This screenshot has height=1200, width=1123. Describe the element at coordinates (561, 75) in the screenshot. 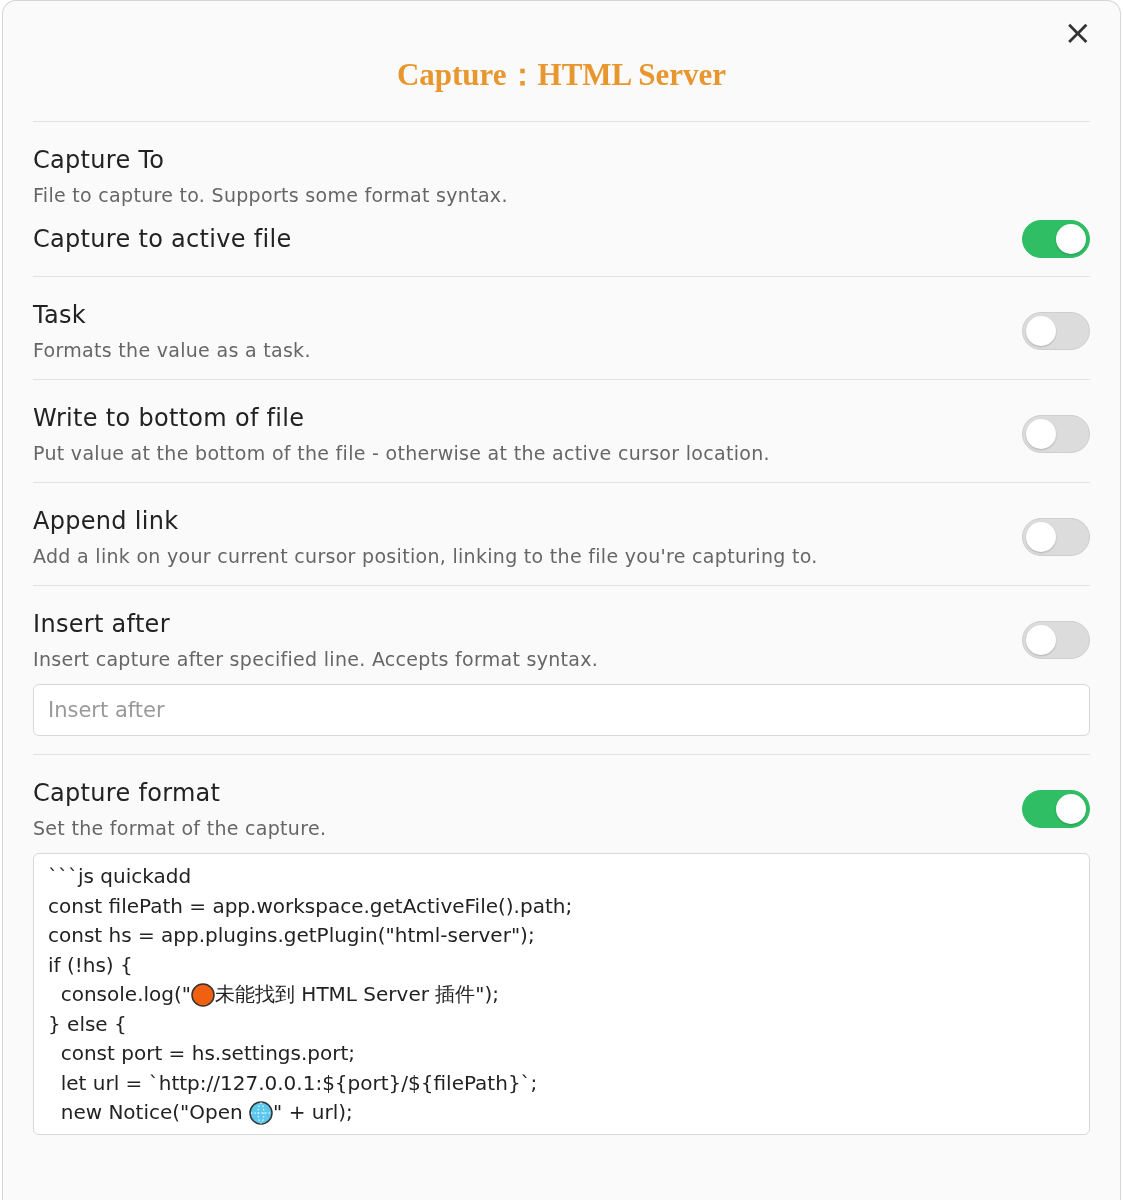

I see `dialog-title: Capture：HTML Server` at that location.